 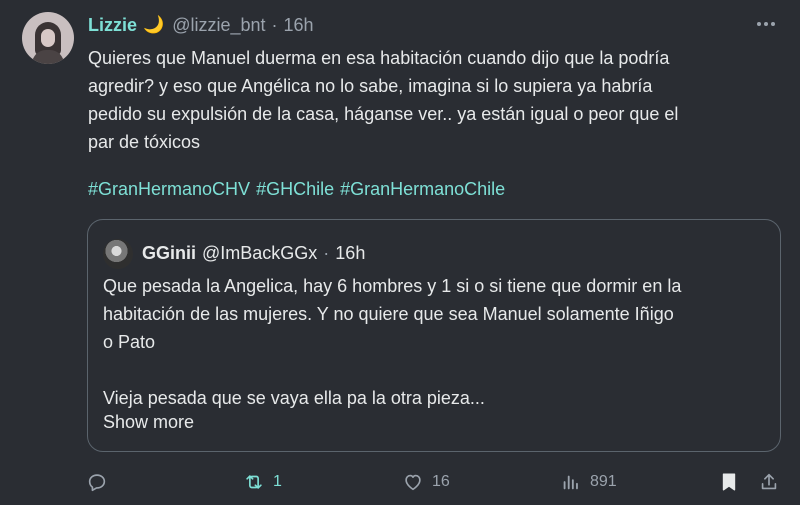 I want to click on author-avatar, so click(x=48, y=38).